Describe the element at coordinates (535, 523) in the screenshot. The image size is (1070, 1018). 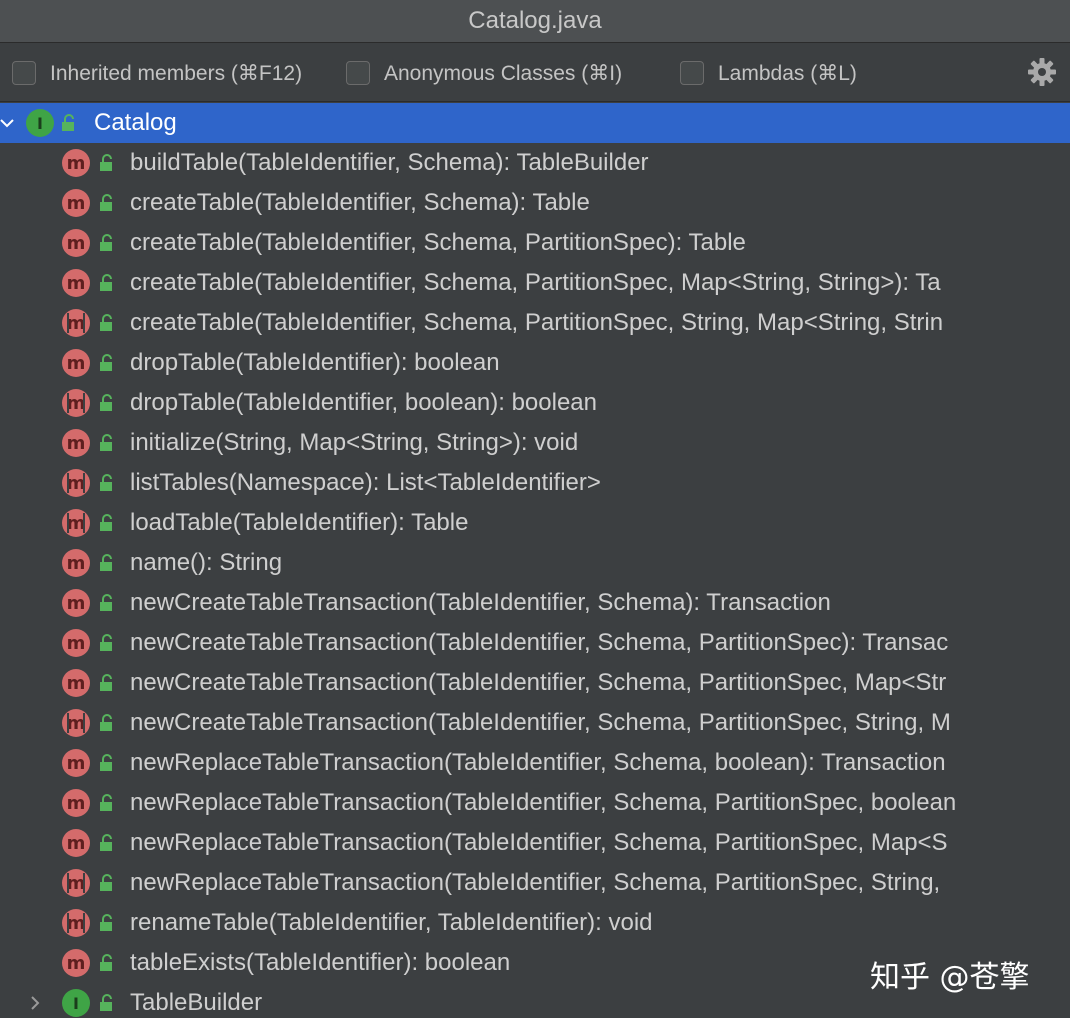
I see `tree-member-row: m loadTable(TableIdentifier): Table` at that location.